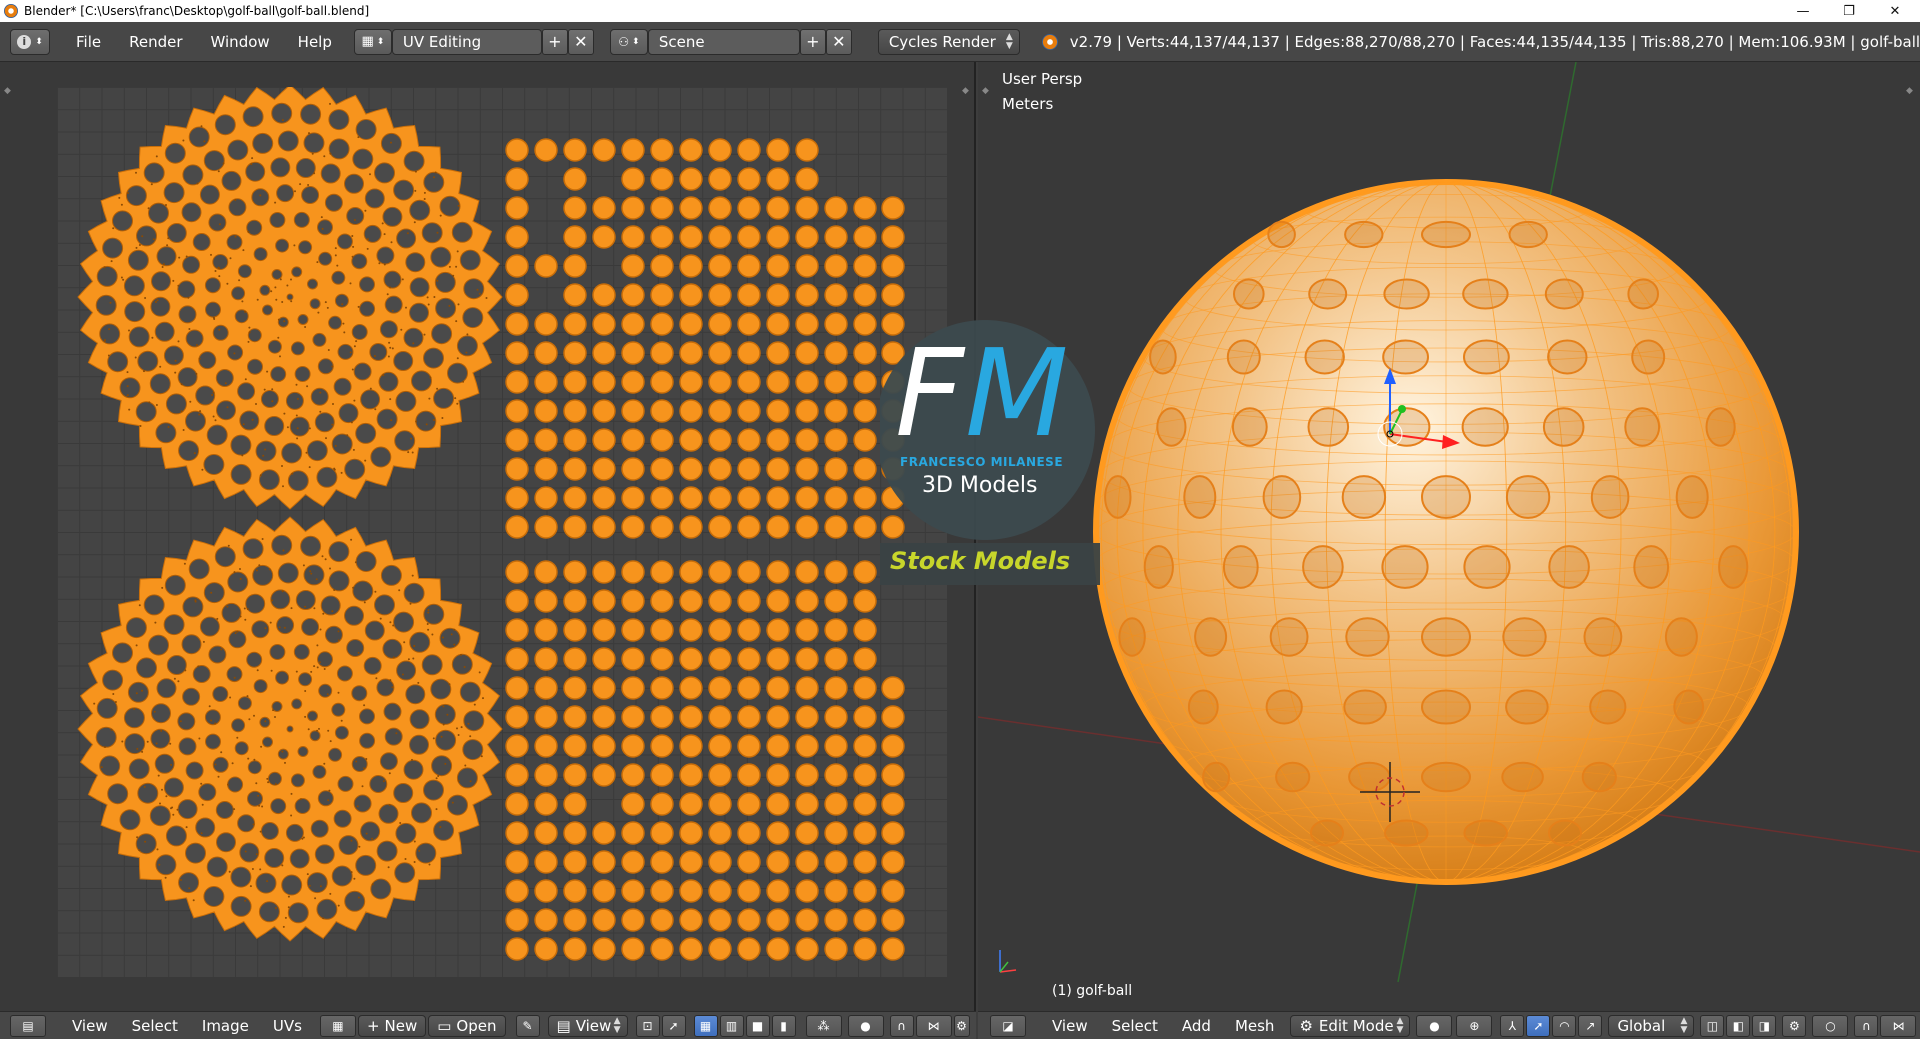 The width and height of the screenshot is (1920, 1039). I want to click on face-select-mode-button: ◨, so click(1764, 1026).